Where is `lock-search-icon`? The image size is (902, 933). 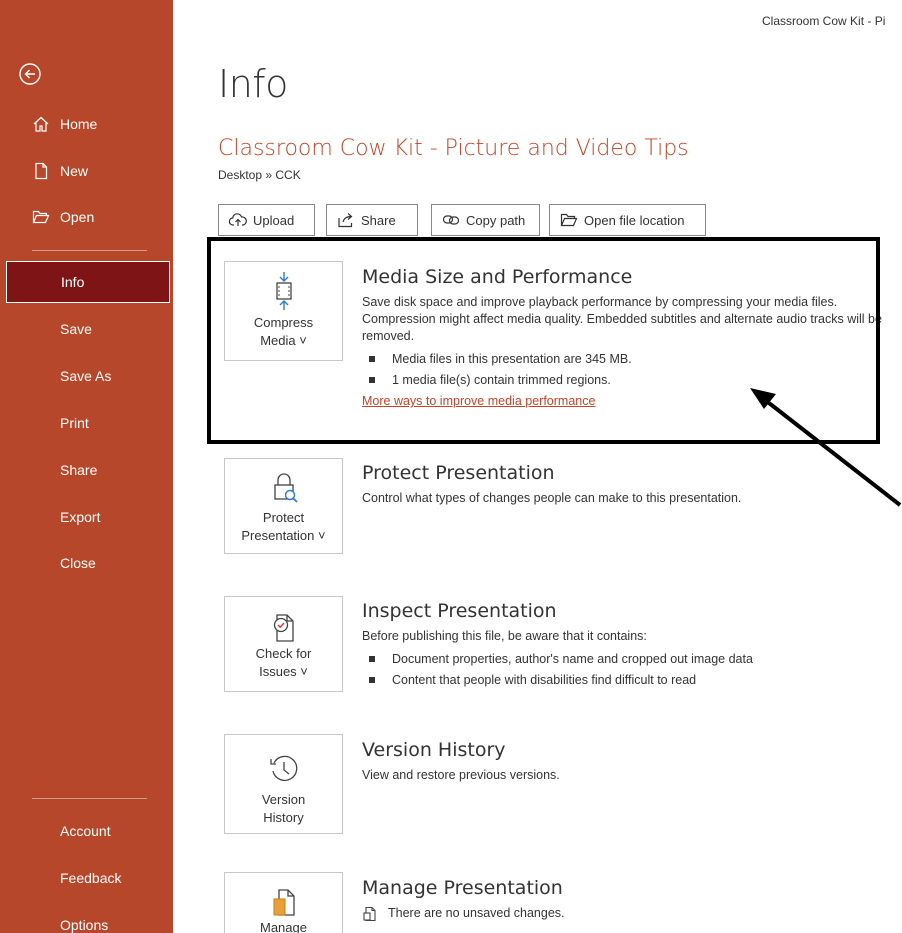 lock-search-icon is located at coordinates (285, 488).